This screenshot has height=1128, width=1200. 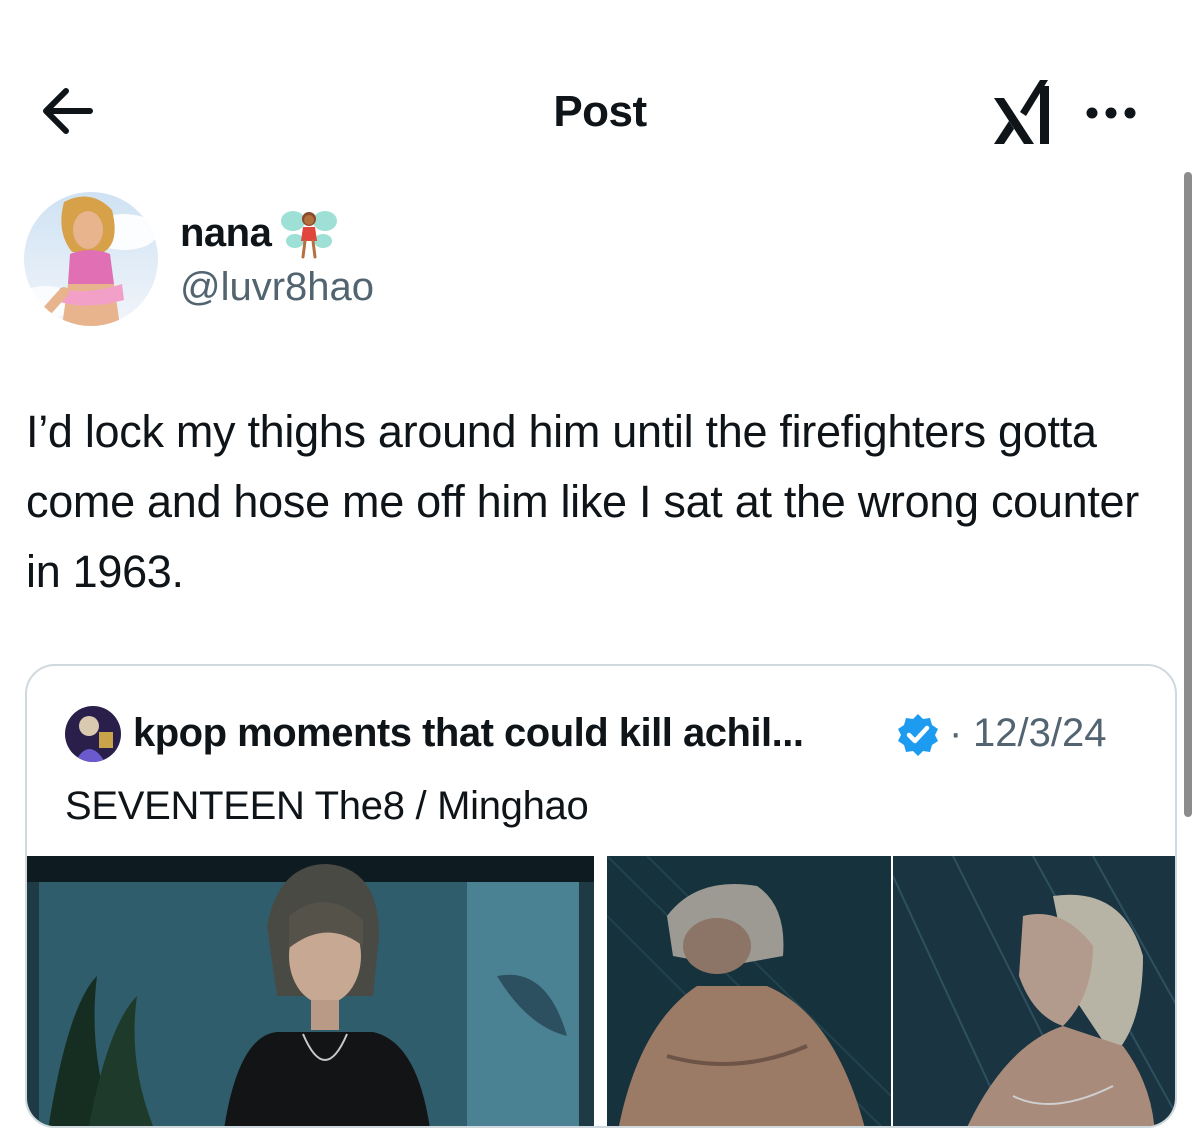 I want to click on quoted-text: SEVENTEEN The8 / Minghao, so click(x=327, y=806).